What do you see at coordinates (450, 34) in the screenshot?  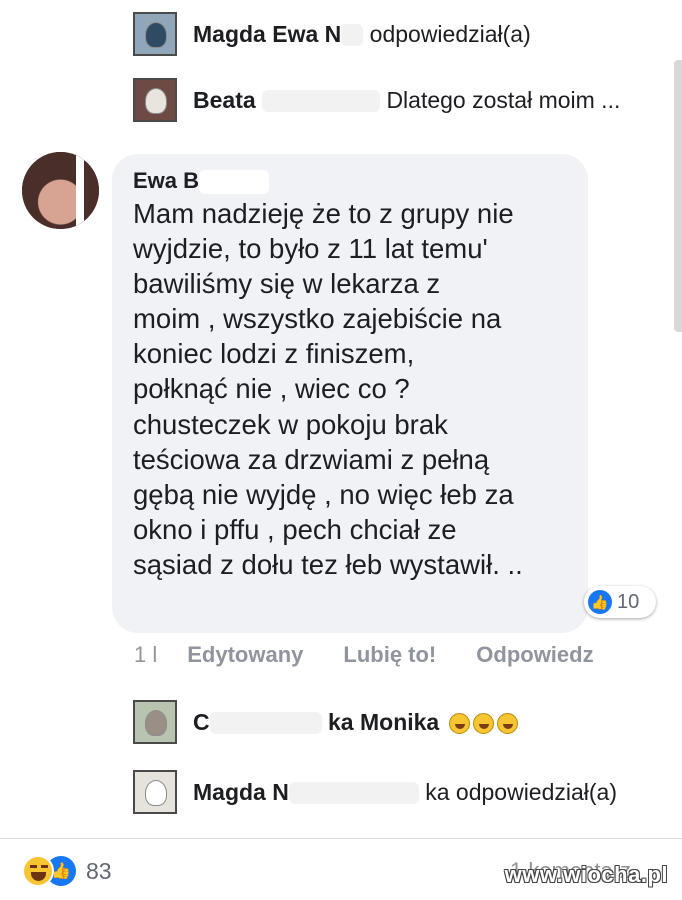 I see `reply-summary: odpowiedział(a)` at bounding box center [450, 34].